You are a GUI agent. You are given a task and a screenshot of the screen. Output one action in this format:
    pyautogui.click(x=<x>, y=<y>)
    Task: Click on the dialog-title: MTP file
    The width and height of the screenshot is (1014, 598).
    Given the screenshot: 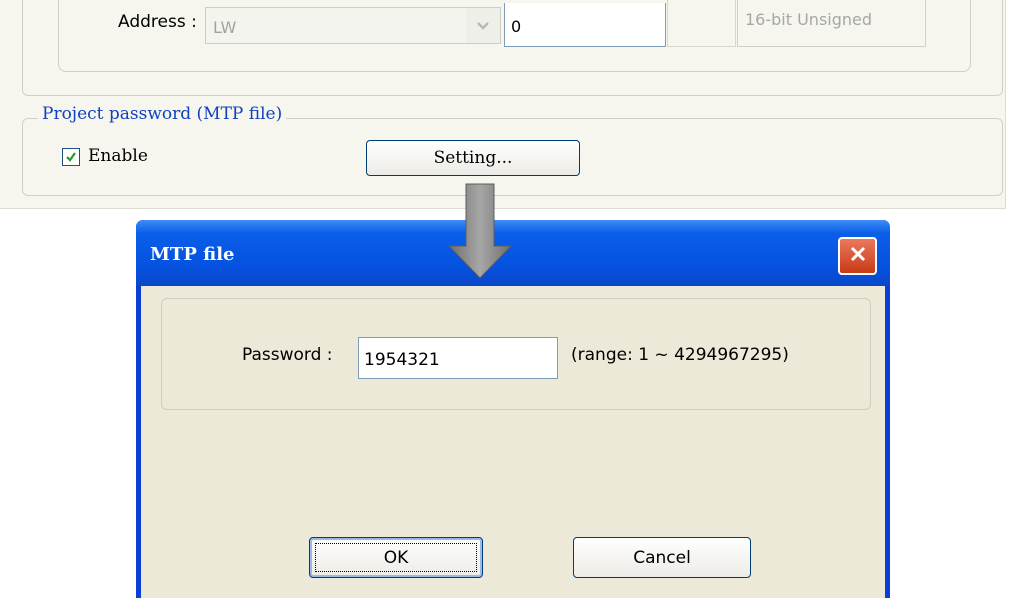 What is the action you would take?
    pyautogui.click(x=192, y=254)
    